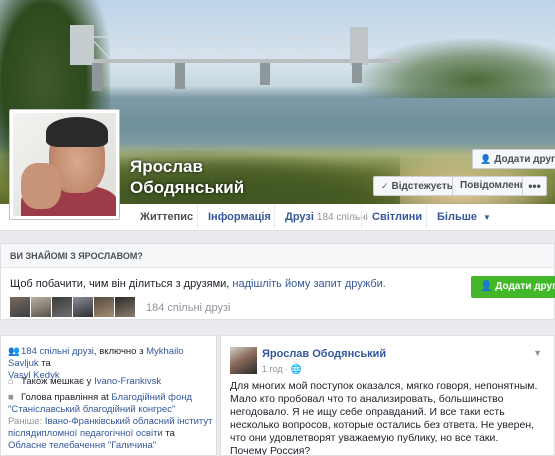  I want to click on check-icon: ✓, so click(385, 186).